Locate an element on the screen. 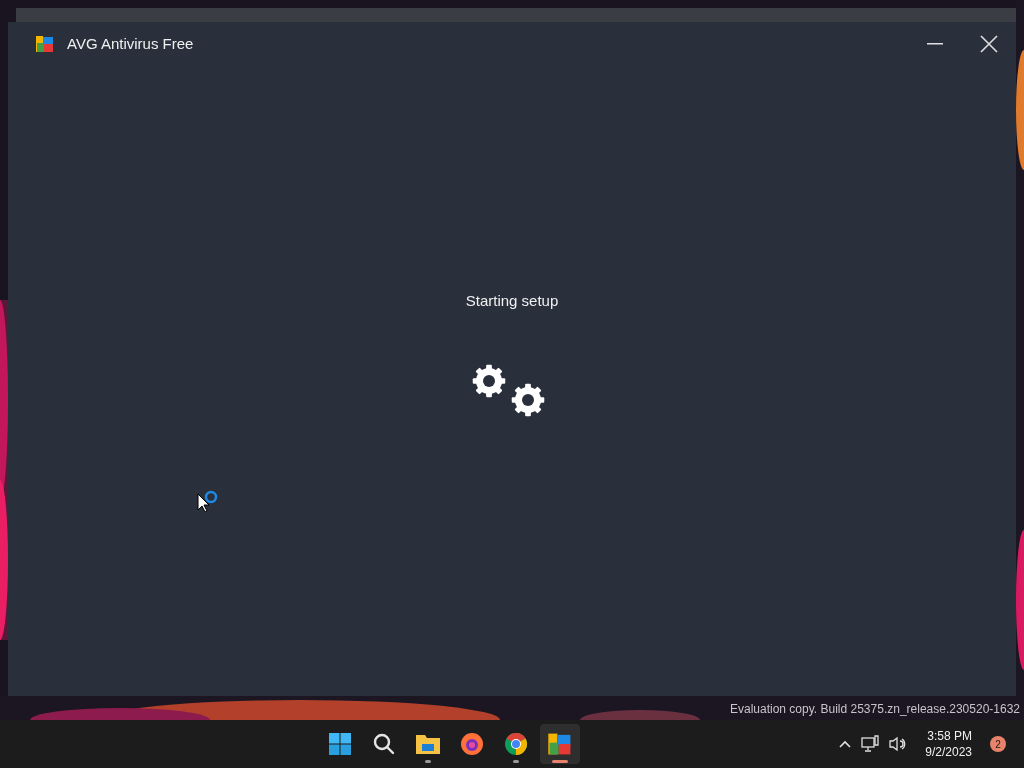  notification-badge: 2 is located at coordinates (998, 744).